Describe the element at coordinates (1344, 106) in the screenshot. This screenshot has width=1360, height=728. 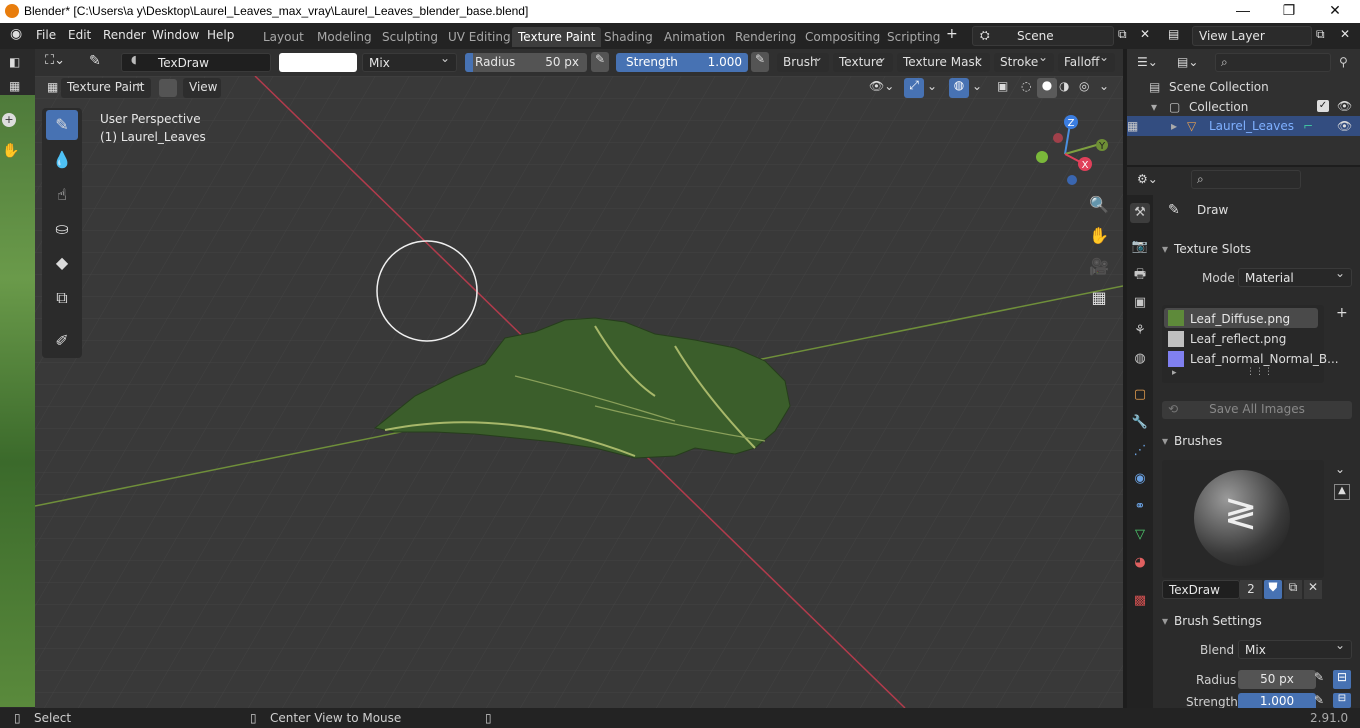
I see `collection-visibility-icon: 👁` at that location.